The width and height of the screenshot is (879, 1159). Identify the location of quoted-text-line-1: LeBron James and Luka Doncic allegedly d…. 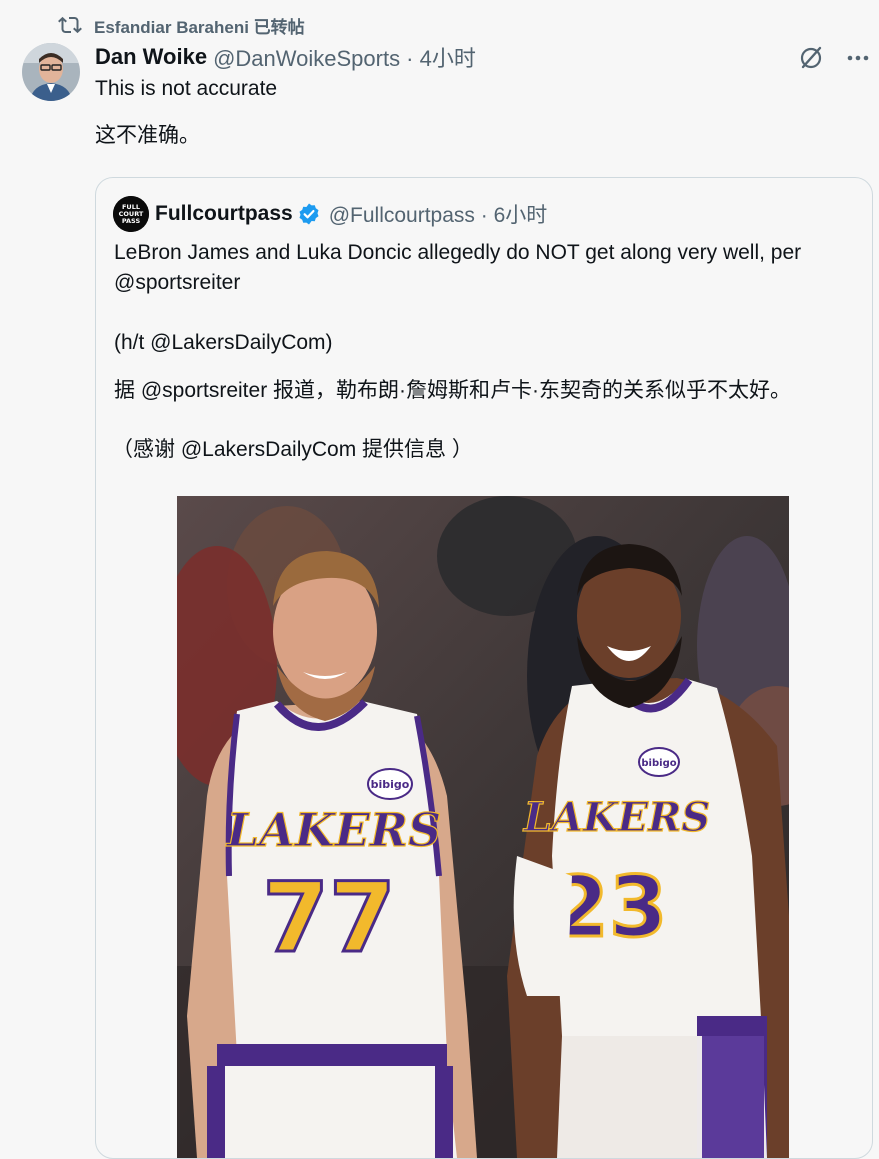
(458, 252).